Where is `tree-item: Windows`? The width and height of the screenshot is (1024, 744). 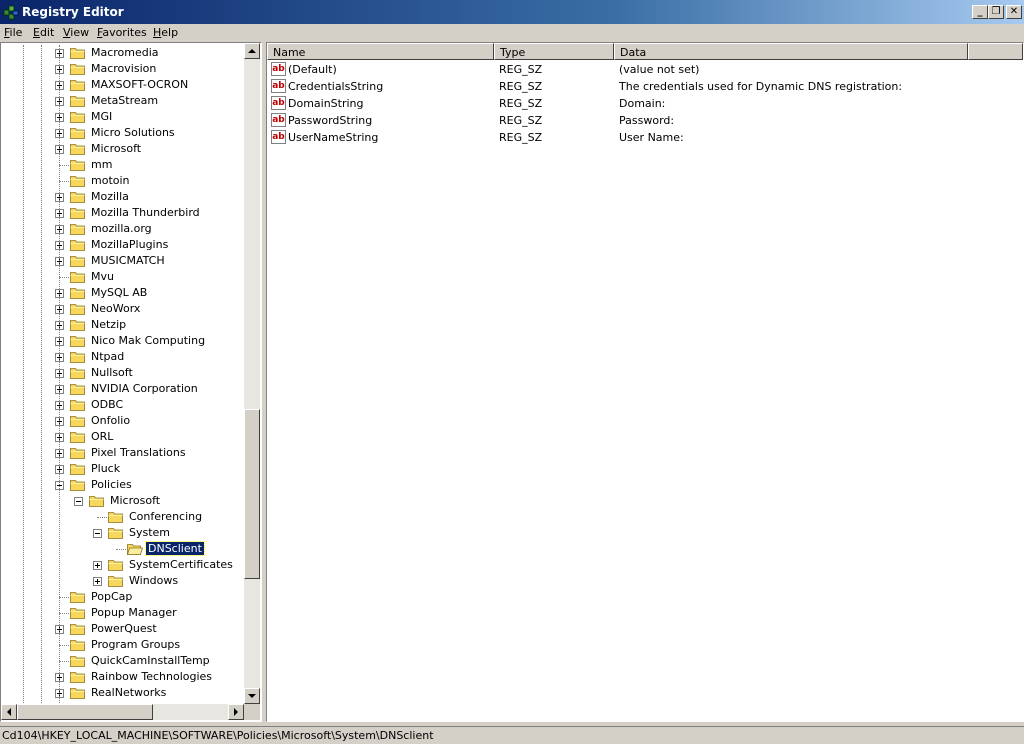 tree-item: Windows is located at coordinates (122, 581).